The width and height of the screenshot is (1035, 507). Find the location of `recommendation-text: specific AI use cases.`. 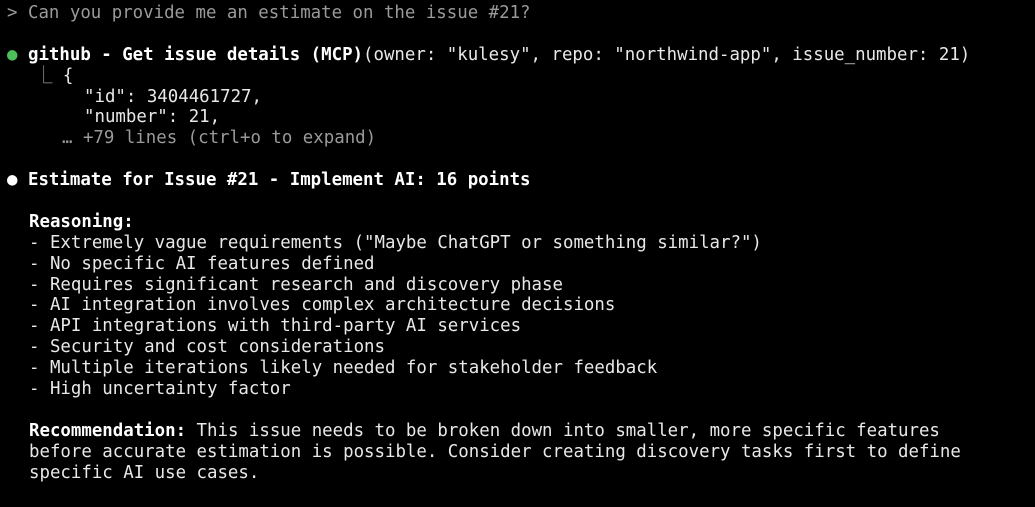

recommendation-text: specific AI use cases. is located at coordinates (144, 472).